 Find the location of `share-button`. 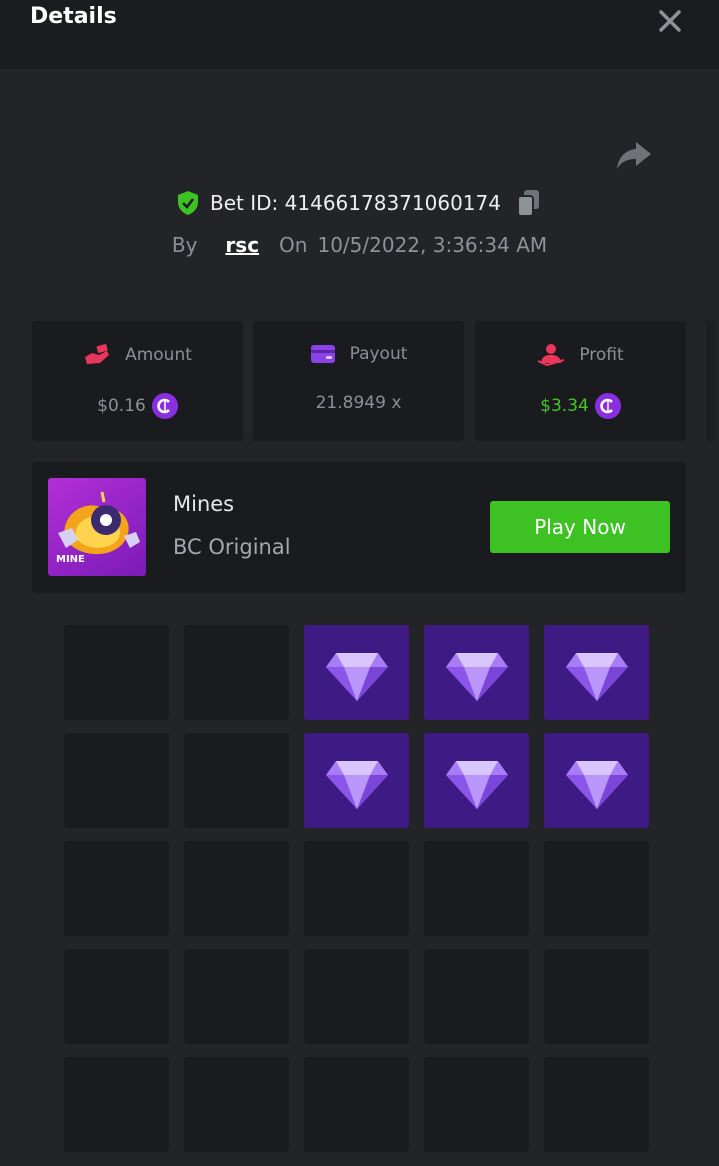

share-button is located at coordinates (634, 155).